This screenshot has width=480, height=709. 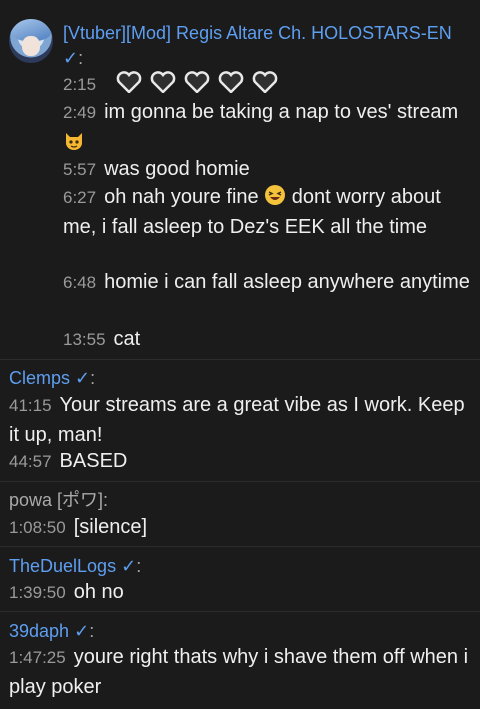 I want to click on timestamp: 1:08:50, so click(x=37, y=527).